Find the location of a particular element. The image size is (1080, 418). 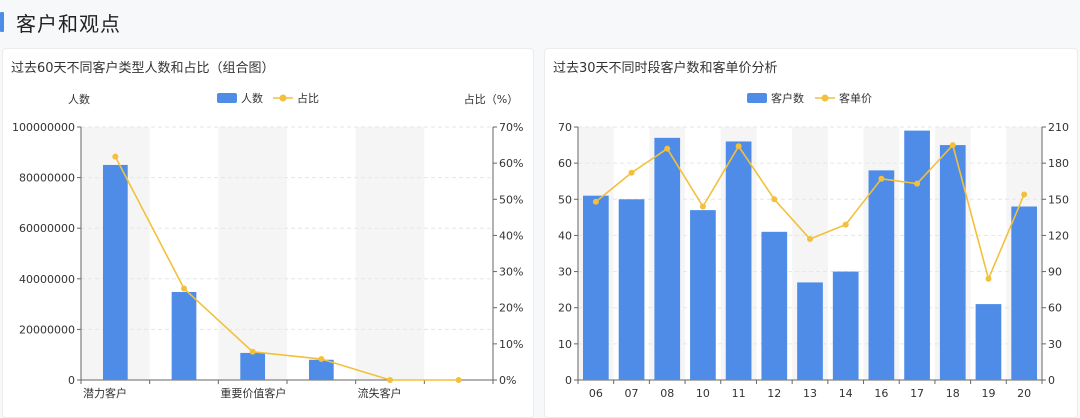

y-axis-tick-label: 50 is located at coordinates (565, 199).